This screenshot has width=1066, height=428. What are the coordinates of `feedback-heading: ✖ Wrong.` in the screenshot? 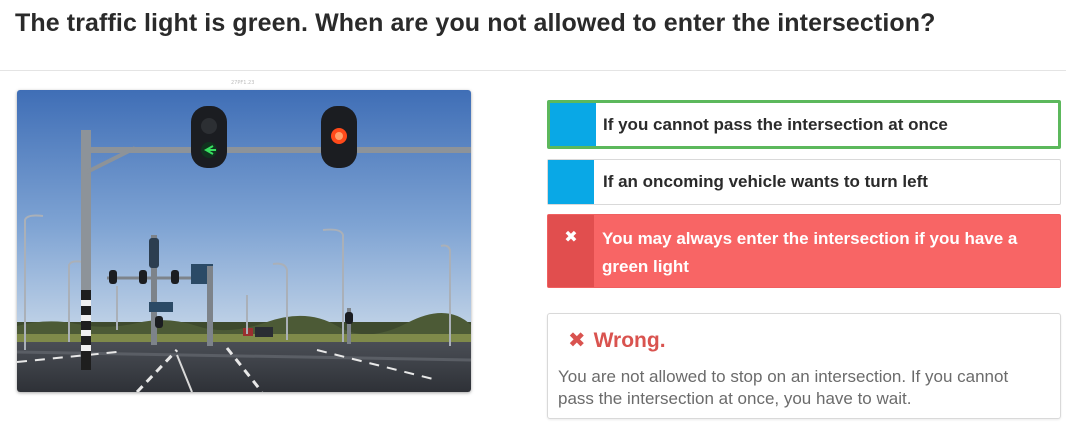 It's located at (617, 340).